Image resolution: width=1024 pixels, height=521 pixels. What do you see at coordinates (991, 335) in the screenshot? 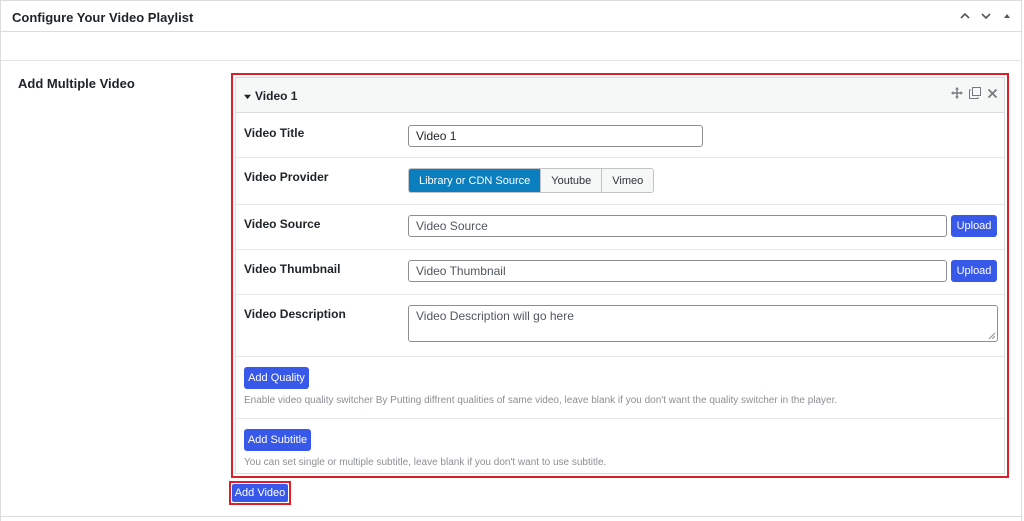
I see `resize-grip-icon` at bounding box center [991, 335].